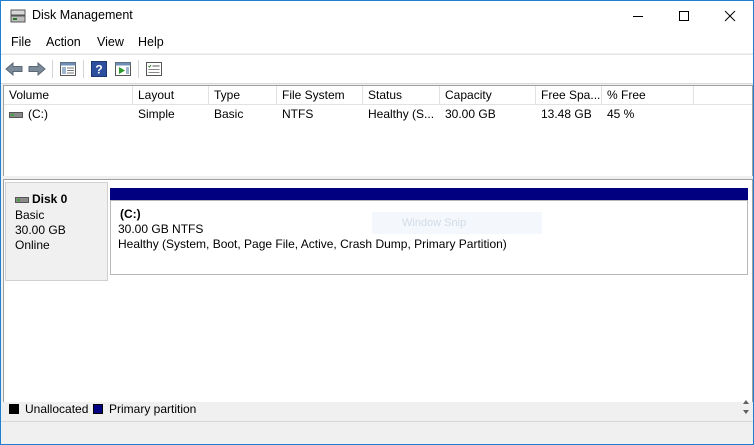 The height and width of the screenshot is (445, 754). Describe the element at coordinates (30, 215) in the screenshot. I see `disk-type: Basic` at that location.